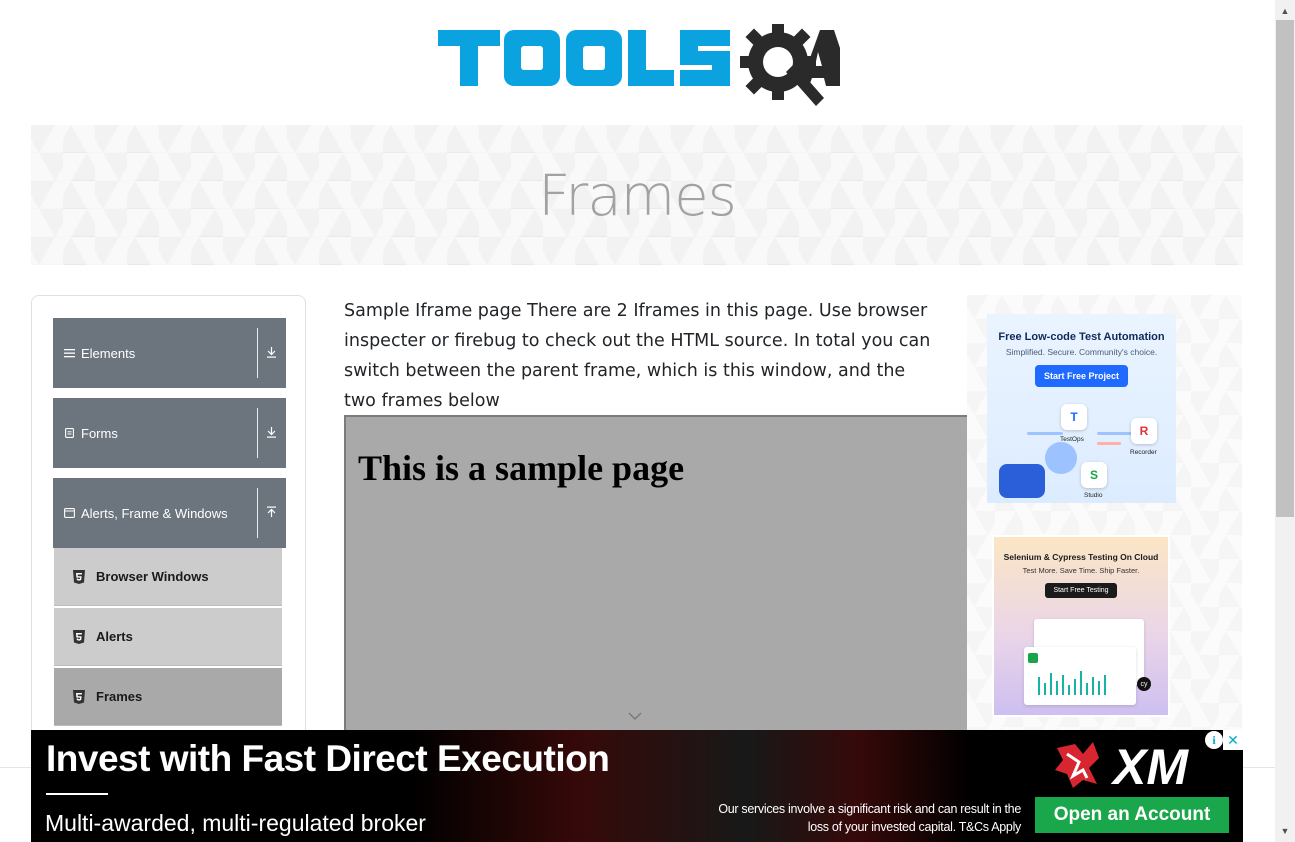 This screenshot has height=842, width=1295. I want to click on frame-heading: This is a sample page, so click(521, 468).